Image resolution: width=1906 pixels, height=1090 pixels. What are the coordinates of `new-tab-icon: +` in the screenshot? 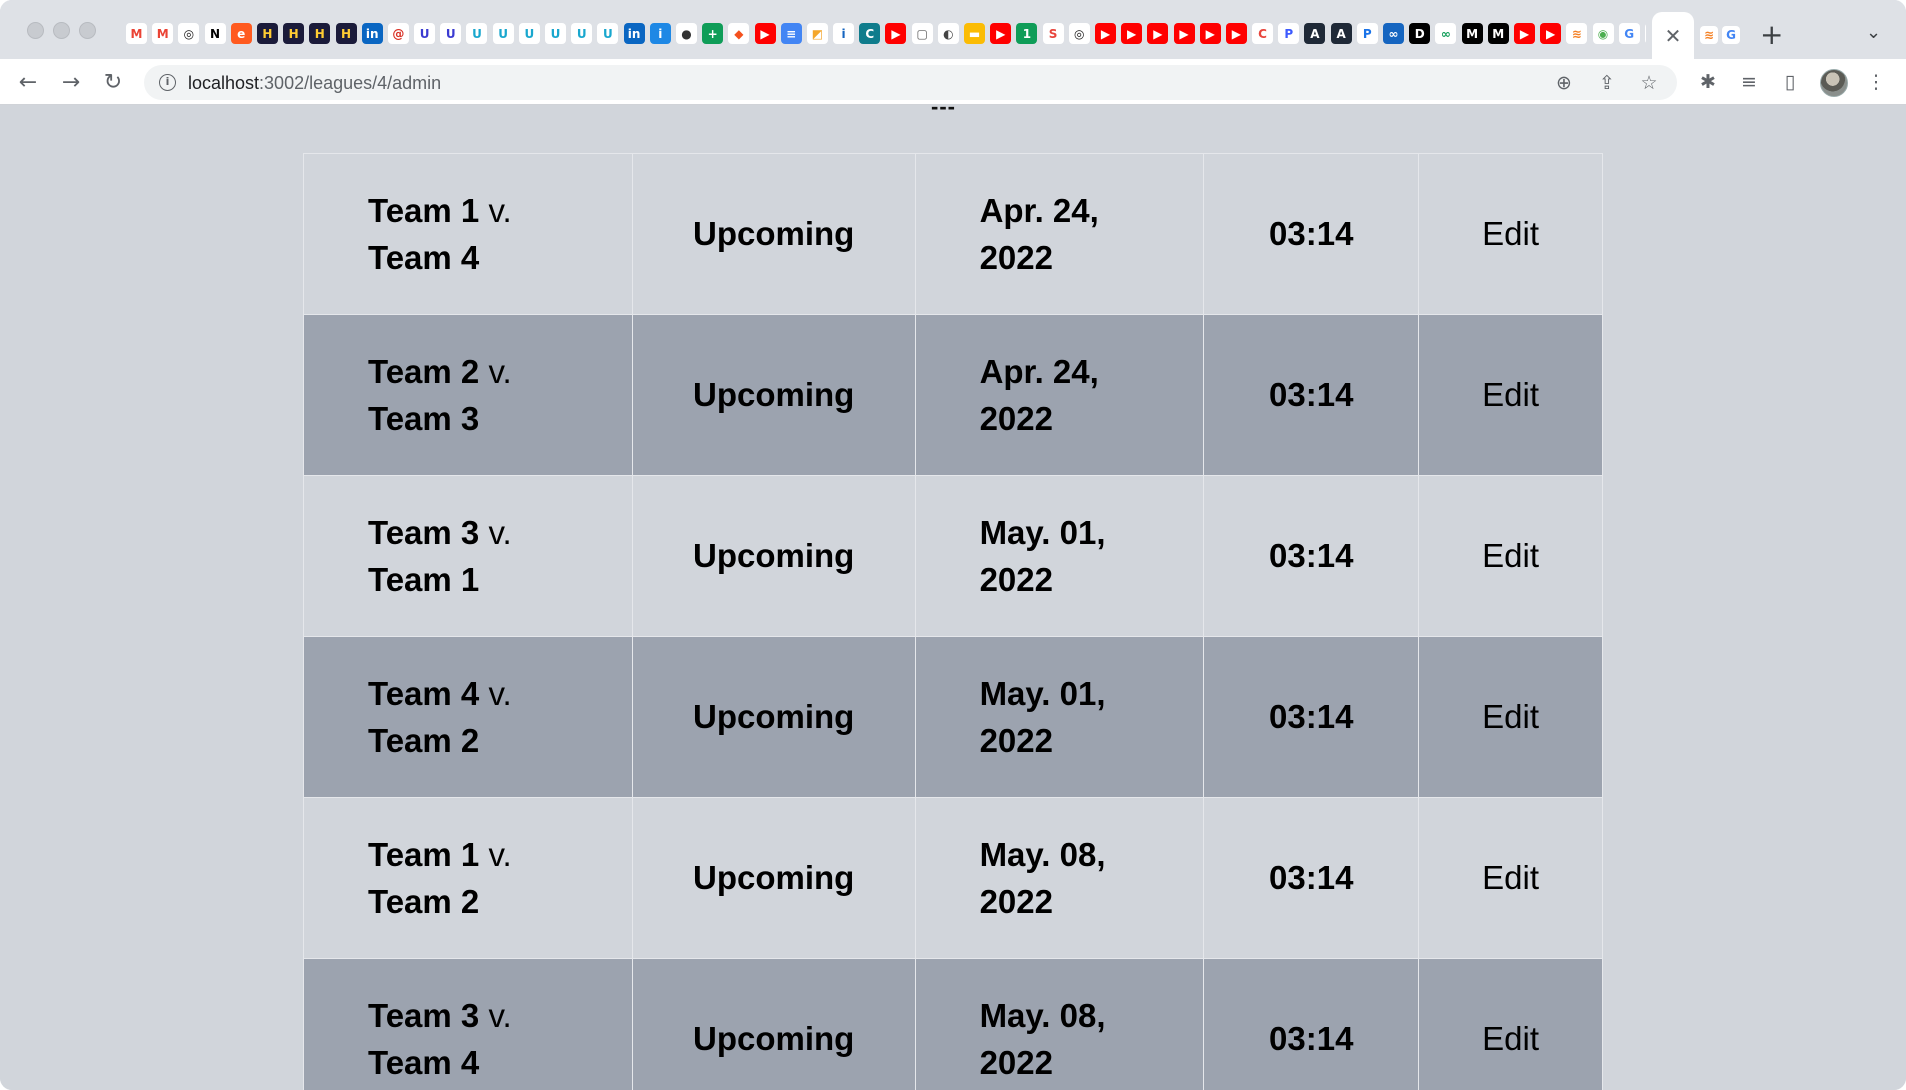 It's located at (1771, 34).